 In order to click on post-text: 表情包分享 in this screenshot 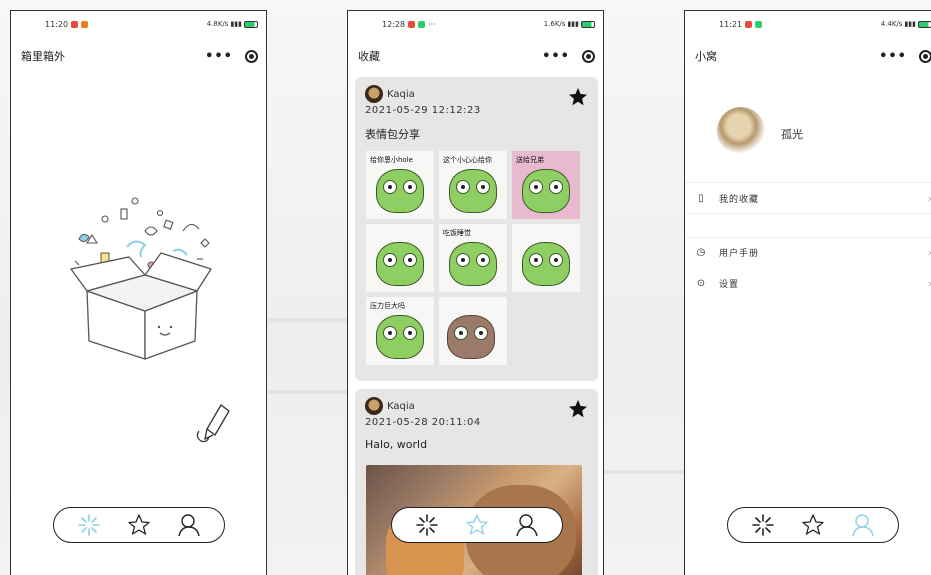, I will do `click(392, 134)`.